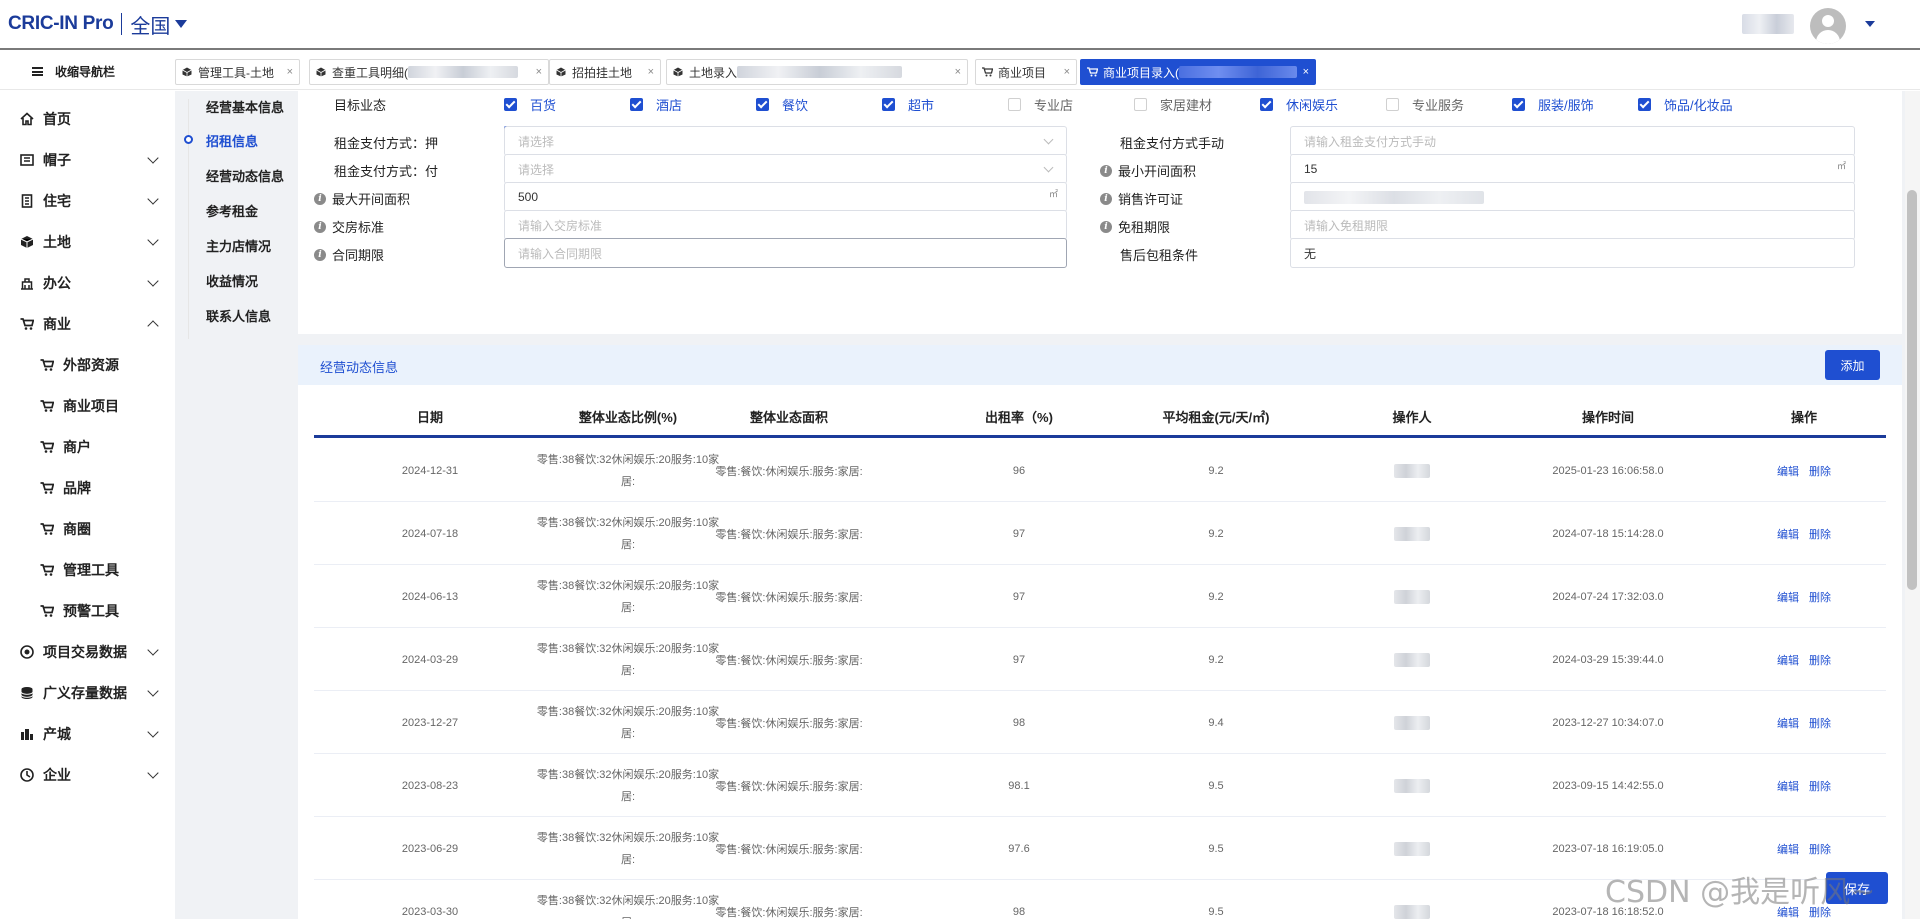 The width and height of the screenshot is (1920, 919). Describe the element at coordinates (785, 141) in the screenshot. I see `deposit-select: 请选择` at that location.